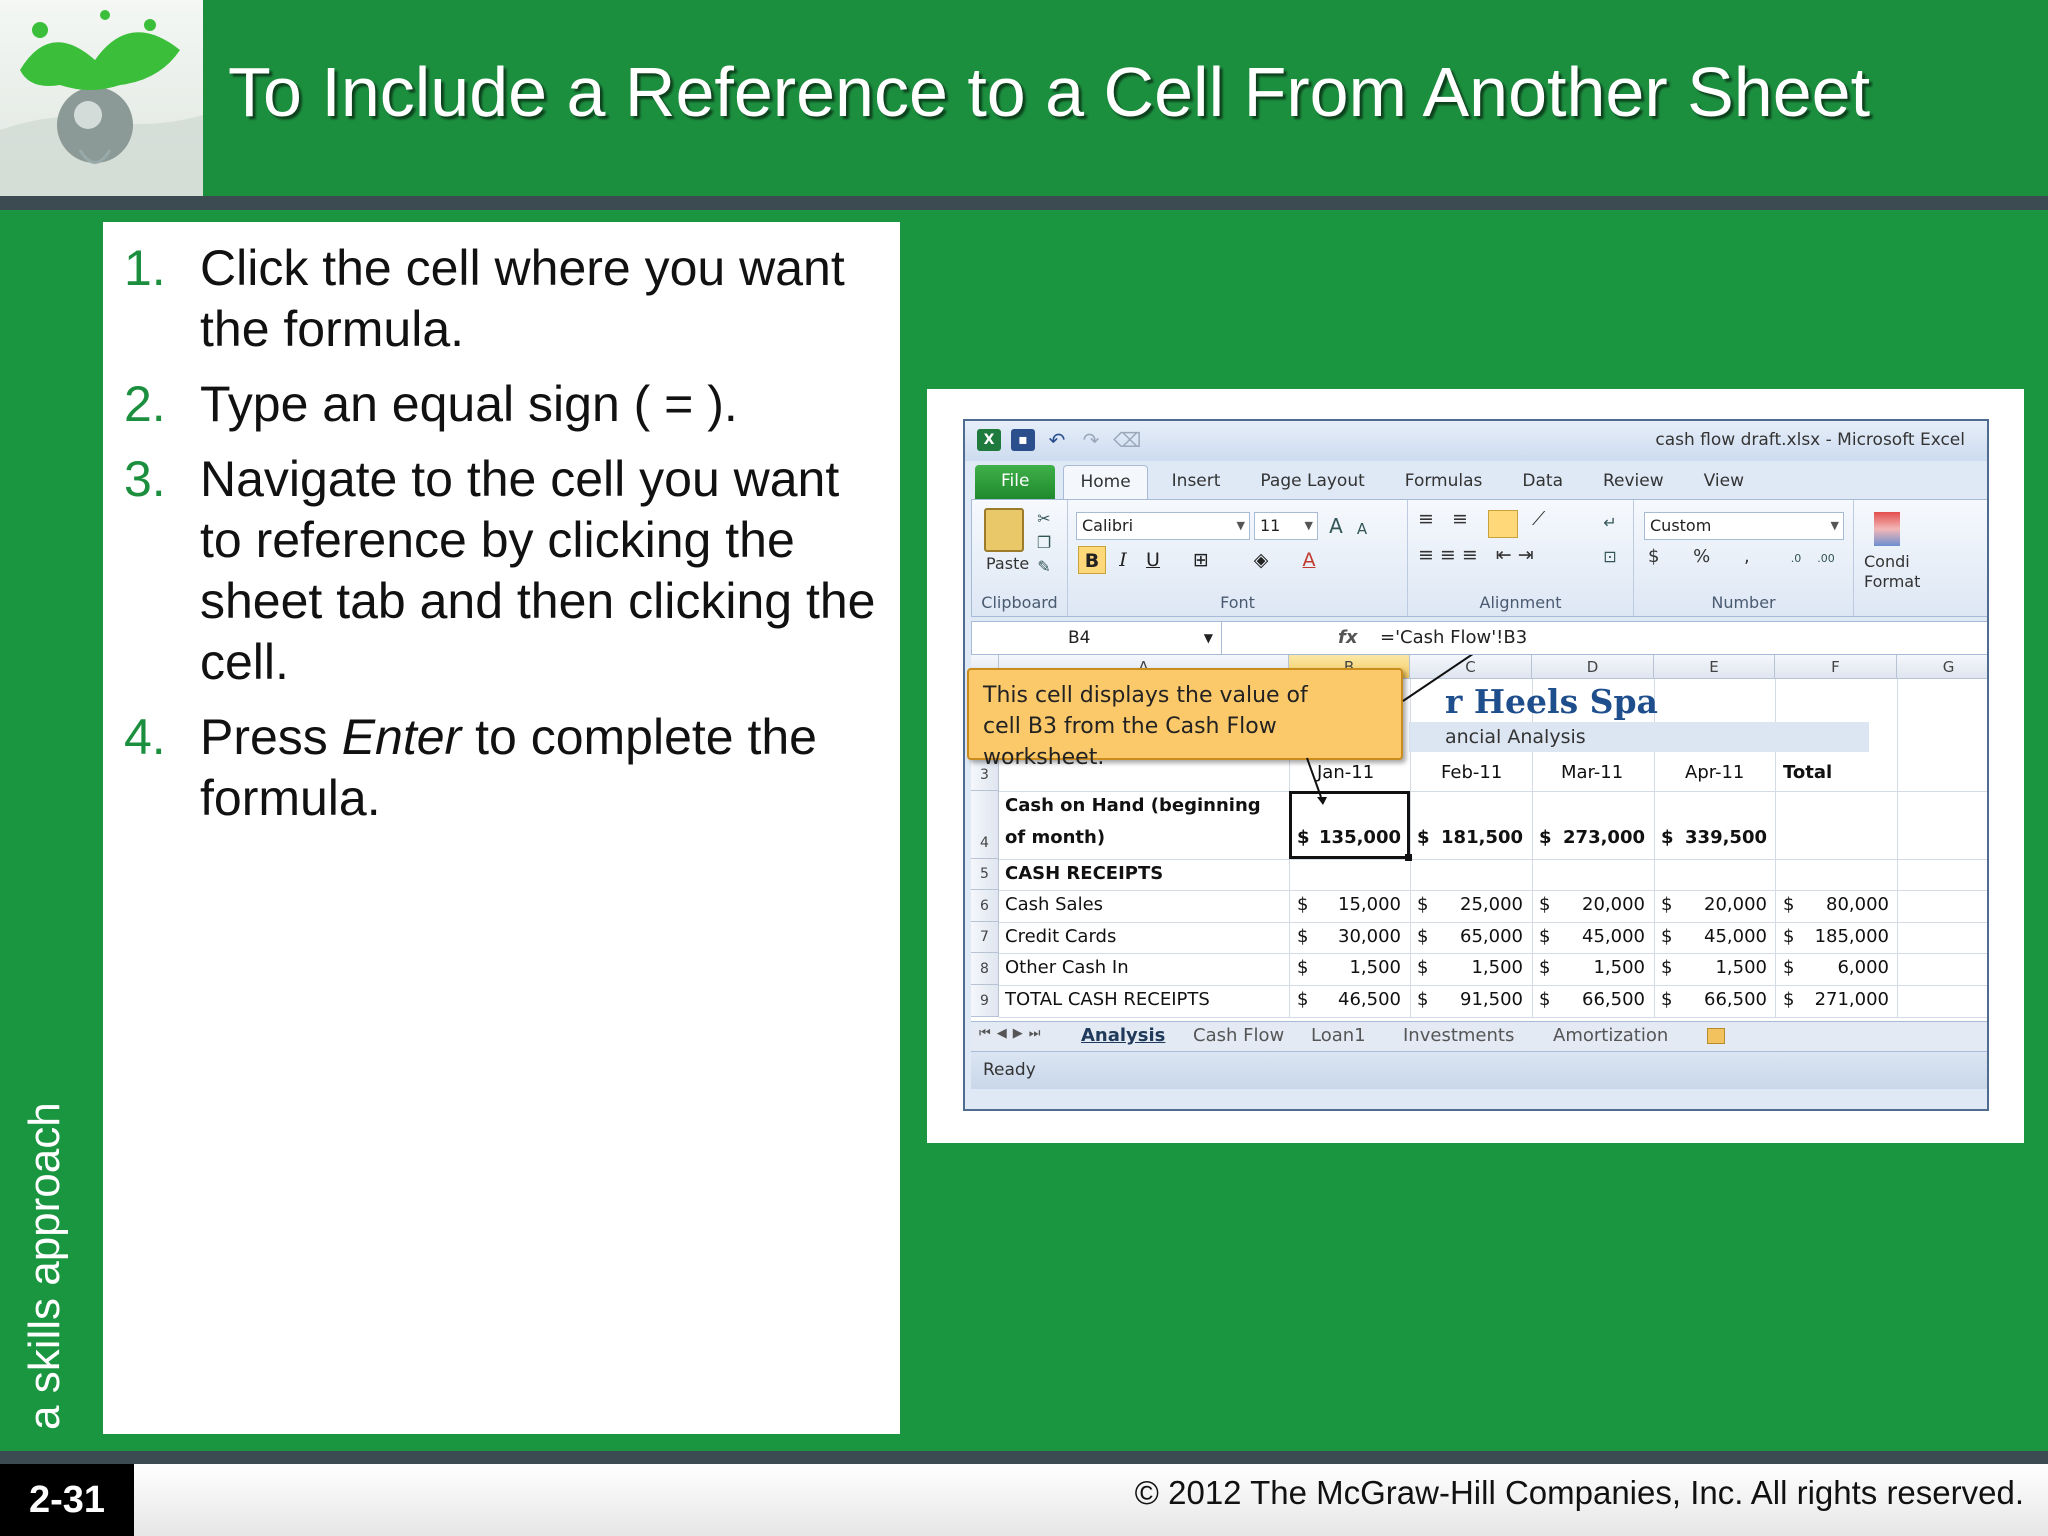  Describe the element at coordinates (1067, 968) in the screenshot. I see `row-label: Other Cash In` at that location.